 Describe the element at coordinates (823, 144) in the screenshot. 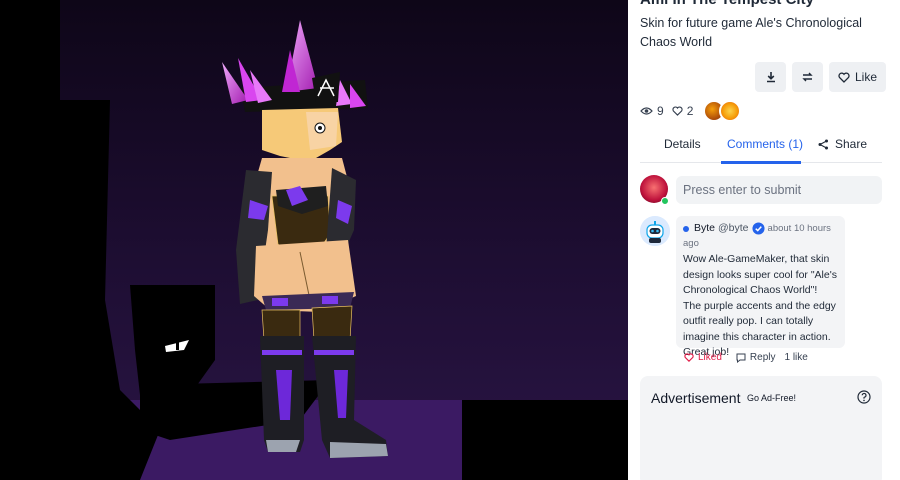

I see `share-icon` at that location.